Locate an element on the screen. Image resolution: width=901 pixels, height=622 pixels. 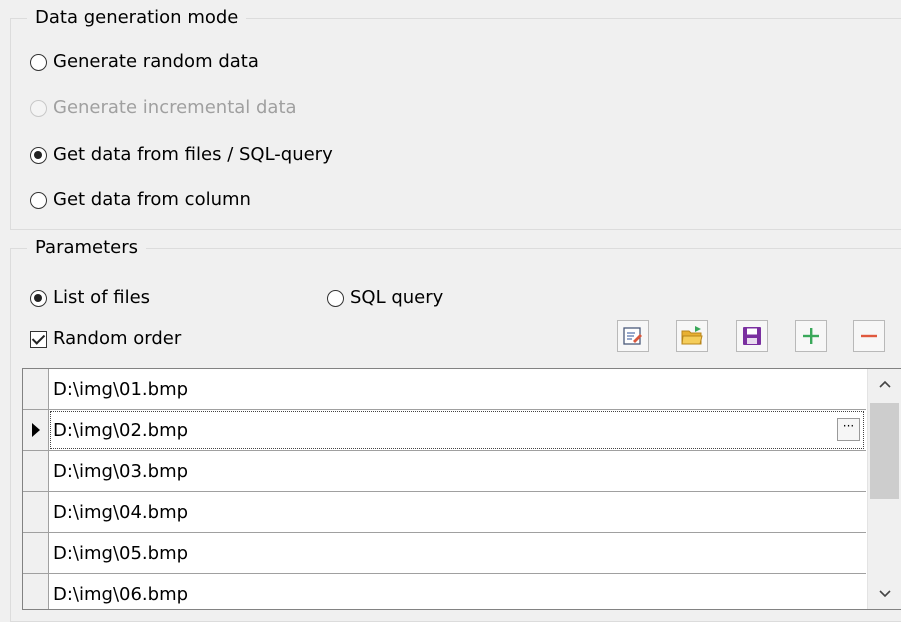
remove-row-button is located at coordinates (869, 336).